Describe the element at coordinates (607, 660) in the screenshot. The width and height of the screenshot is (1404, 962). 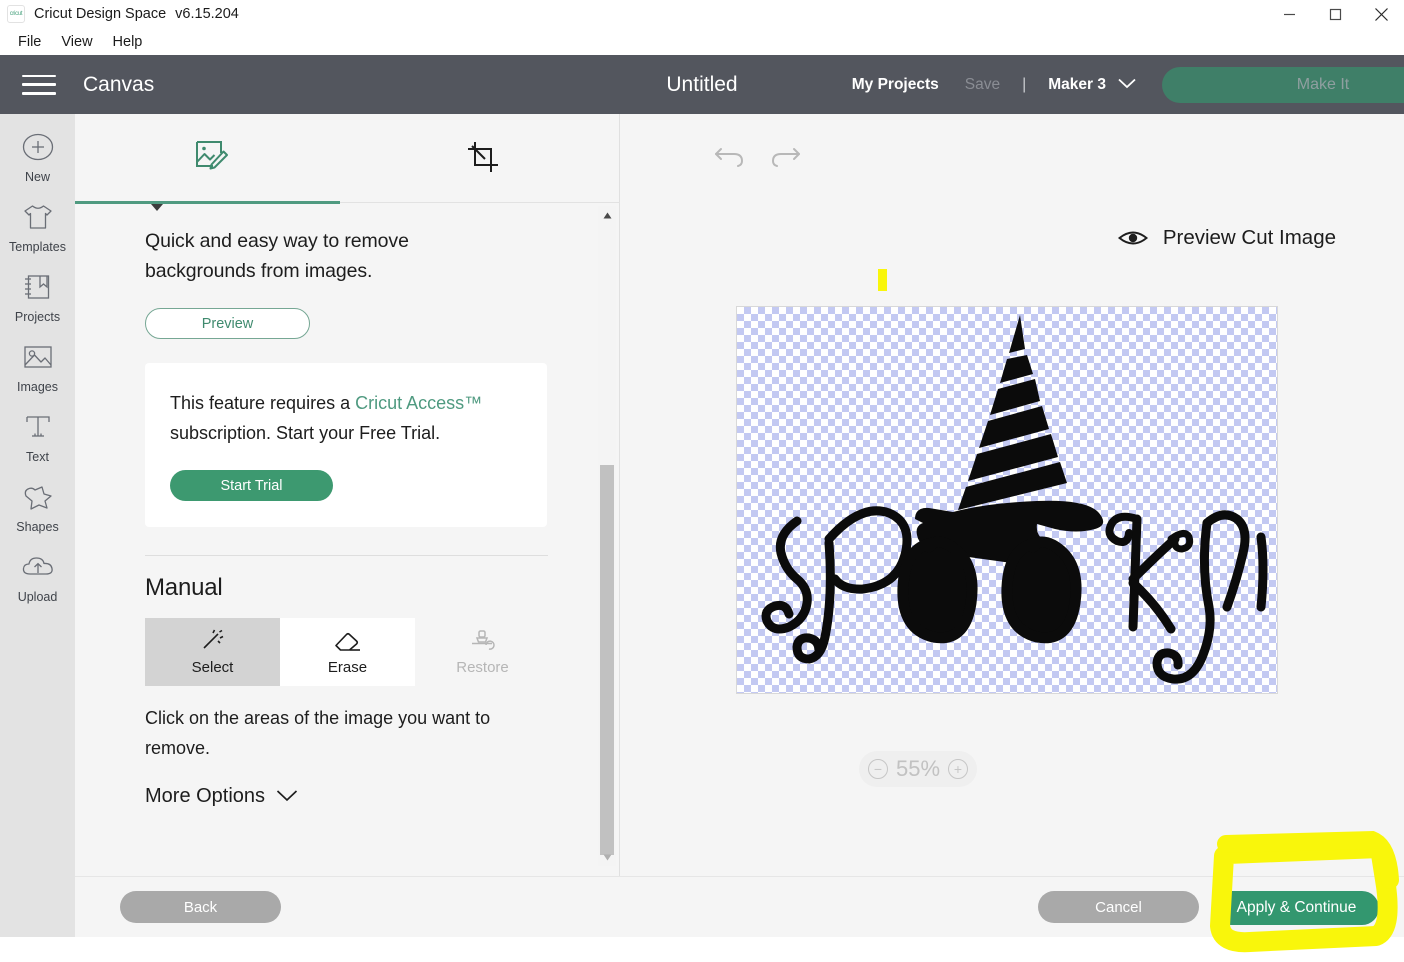
I see `scrollbar-thumb` at that location.